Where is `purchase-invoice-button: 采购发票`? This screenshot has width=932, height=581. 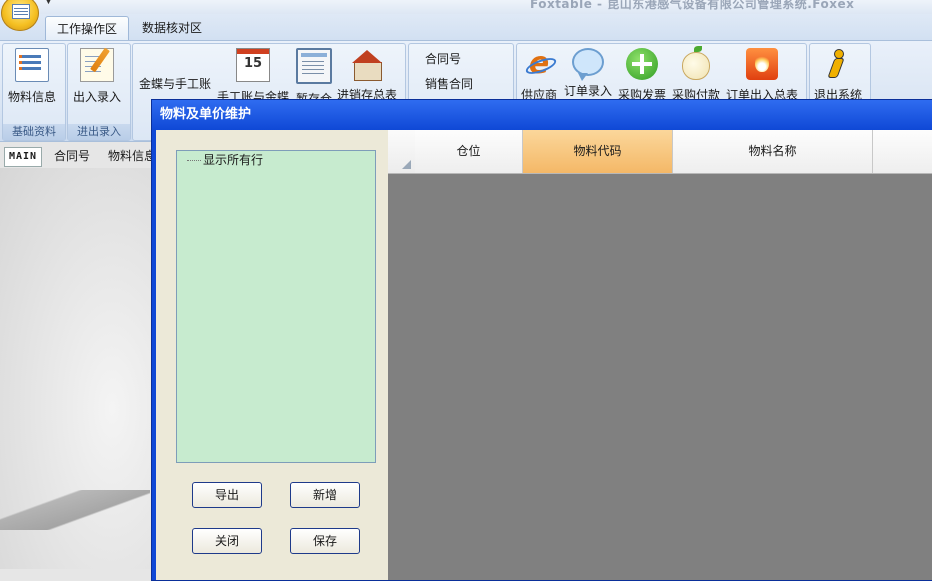 purchase-invoice-button: 采购发票 is located at coordinates (642, 75).